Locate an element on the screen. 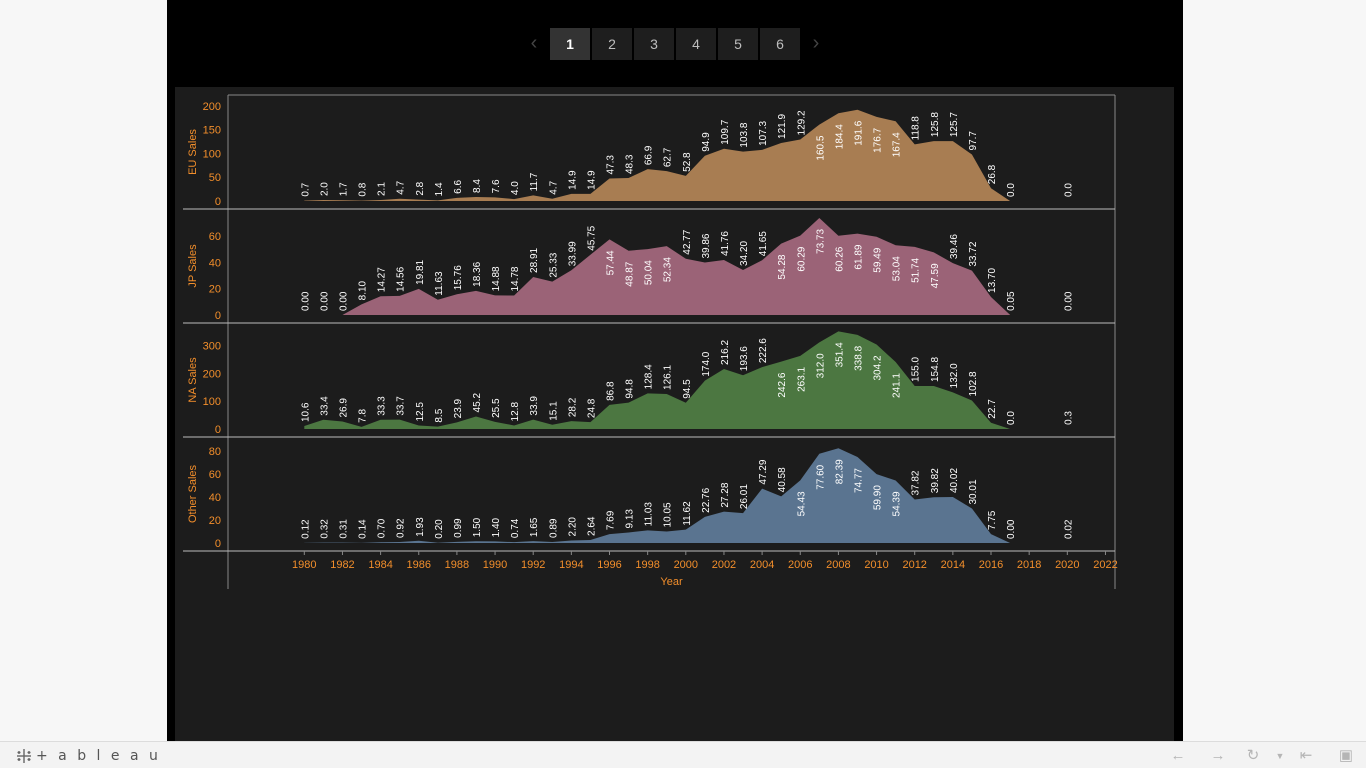 The image size is (1366, 768). page-button-1: 1 is located at coordinates (570, 44).